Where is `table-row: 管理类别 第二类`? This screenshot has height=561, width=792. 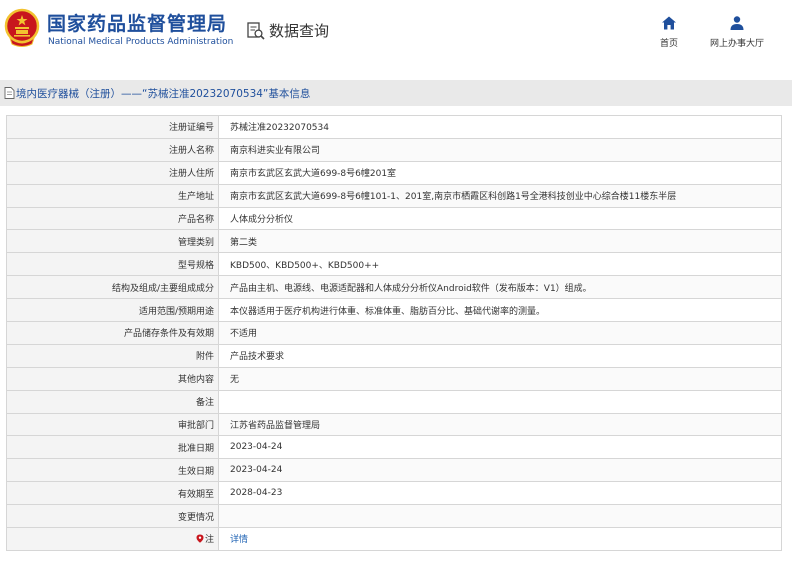
table-row: 管理类别 第二类 is located at coordinates (394, 241).